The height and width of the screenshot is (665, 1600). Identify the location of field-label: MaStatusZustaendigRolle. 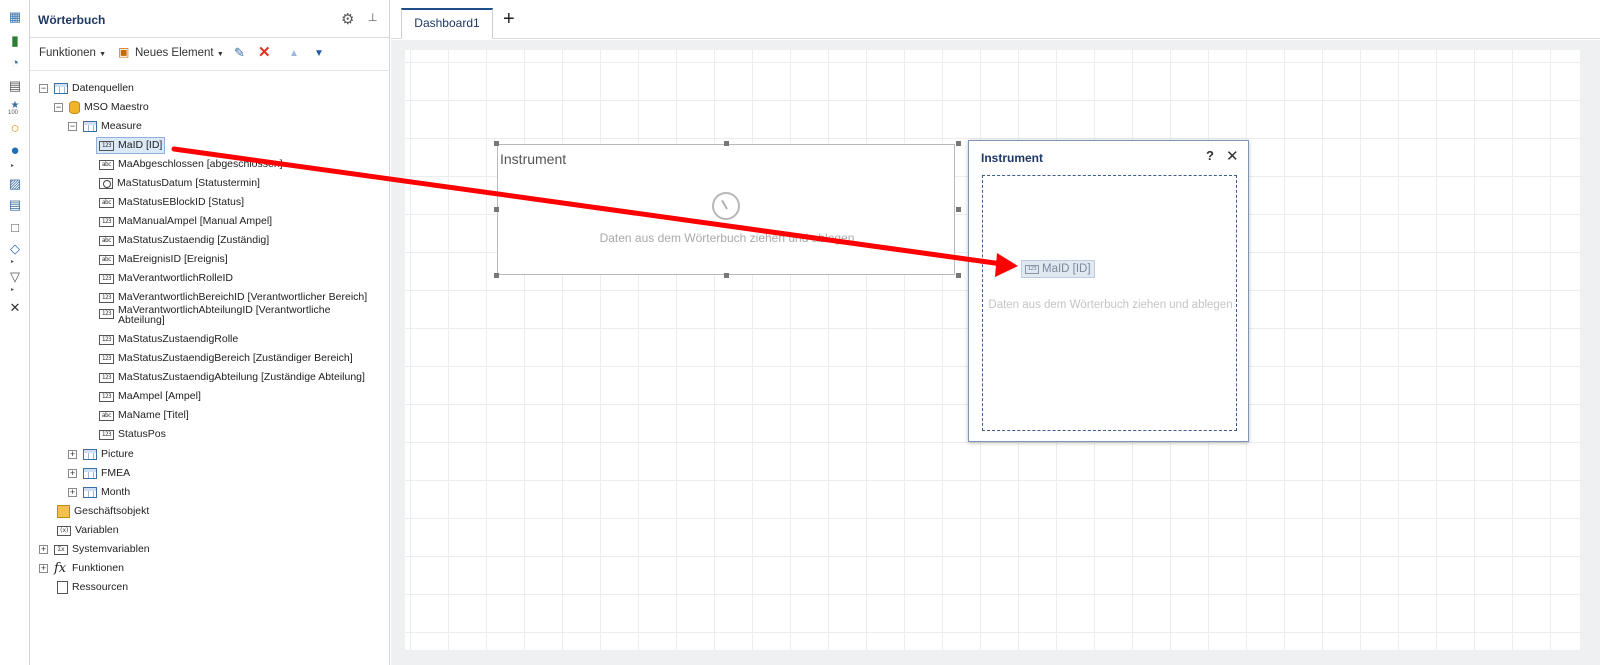
(178, 339).